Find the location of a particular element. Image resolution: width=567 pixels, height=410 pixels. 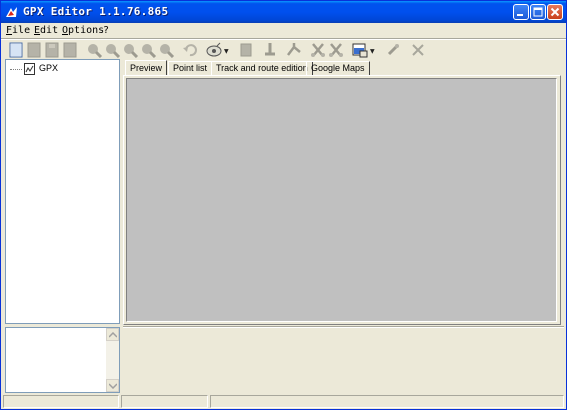

map-export-dropdown-icon: ▼ is located at coordinates (372, 51).